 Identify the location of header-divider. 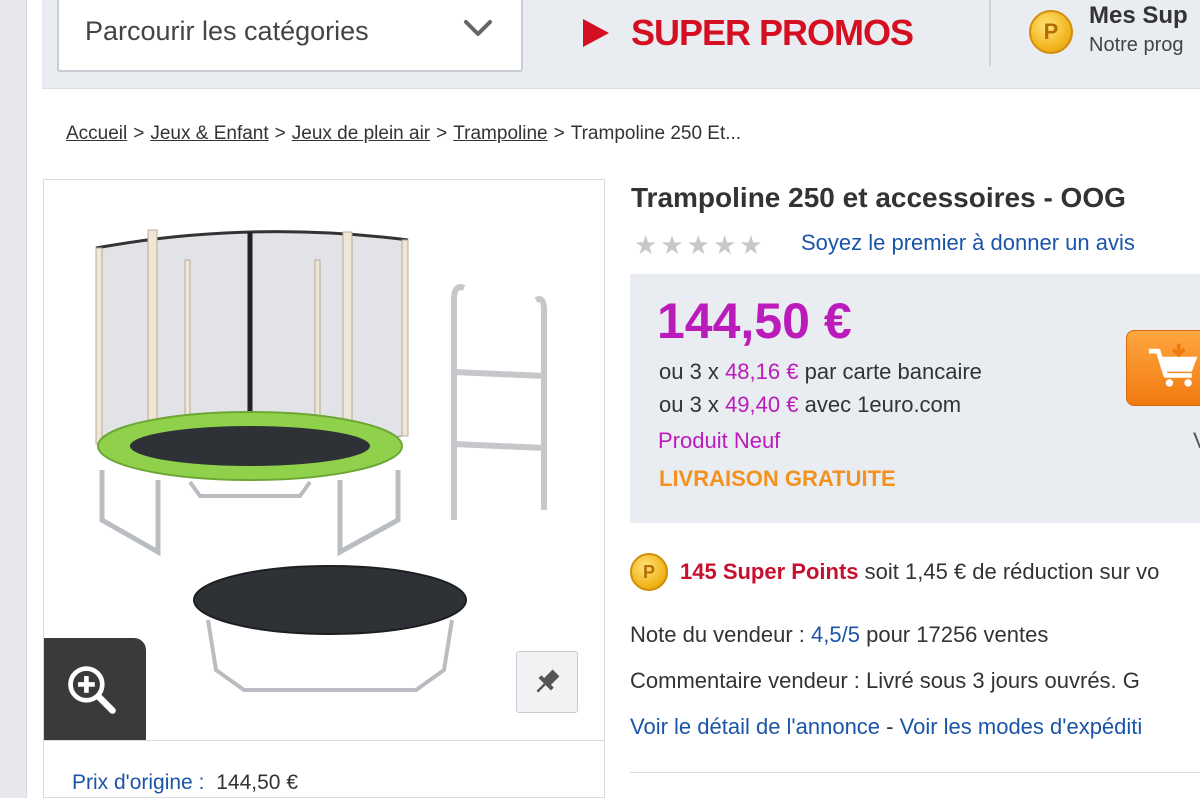
(990, 33).